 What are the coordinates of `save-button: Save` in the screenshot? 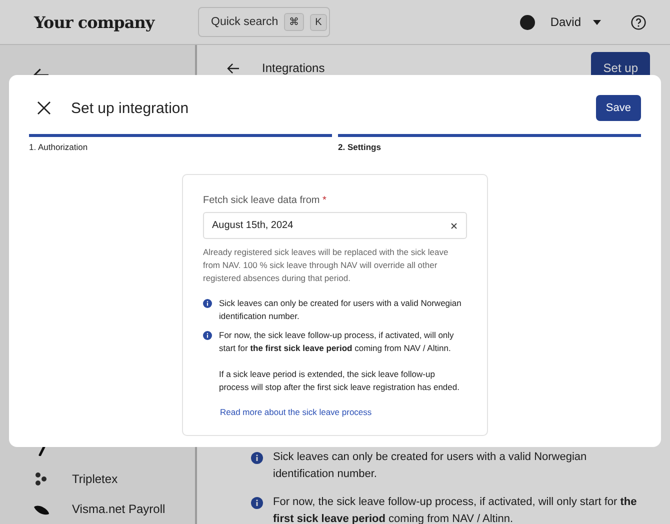 It's located at (618, 108).